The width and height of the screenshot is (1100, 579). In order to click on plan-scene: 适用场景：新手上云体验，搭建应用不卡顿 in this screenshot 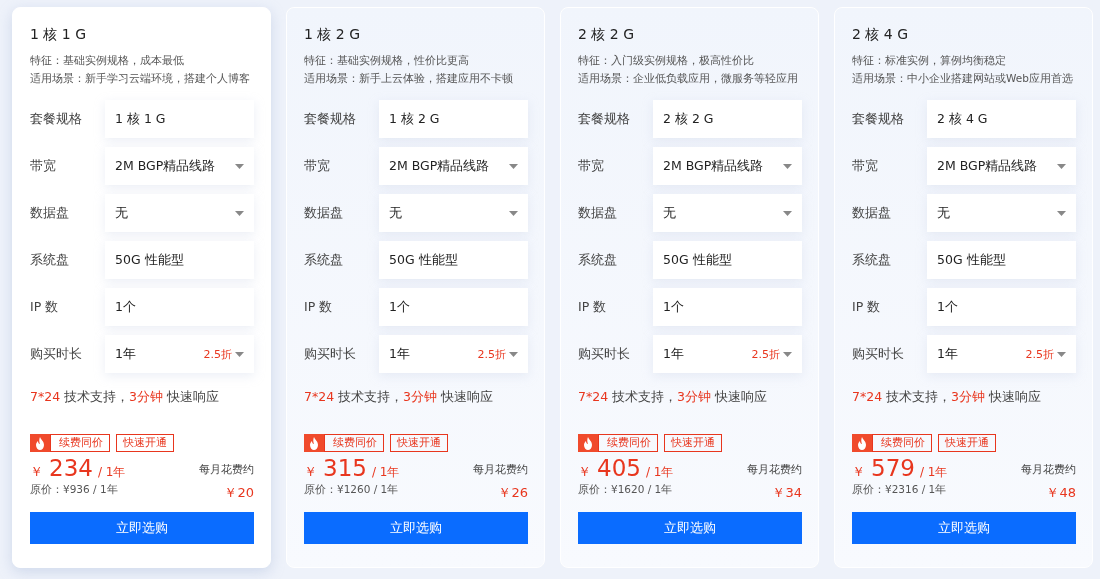, I will do `click(409, 78)`.